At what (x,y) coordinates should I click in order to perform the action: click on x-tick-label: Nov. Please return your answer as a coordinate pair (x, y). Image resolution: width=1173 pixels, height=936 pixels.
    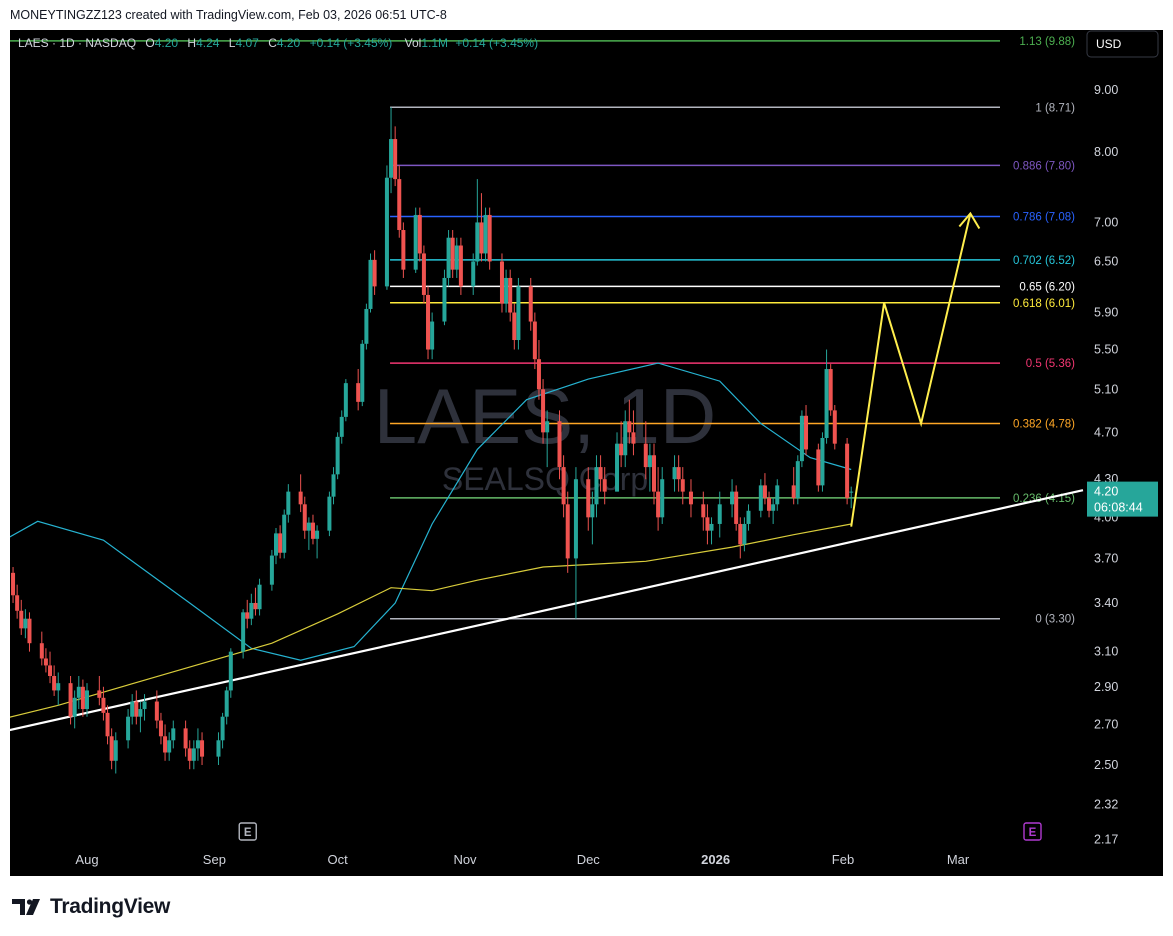
    Looking at the image, I should click on (465, 859).